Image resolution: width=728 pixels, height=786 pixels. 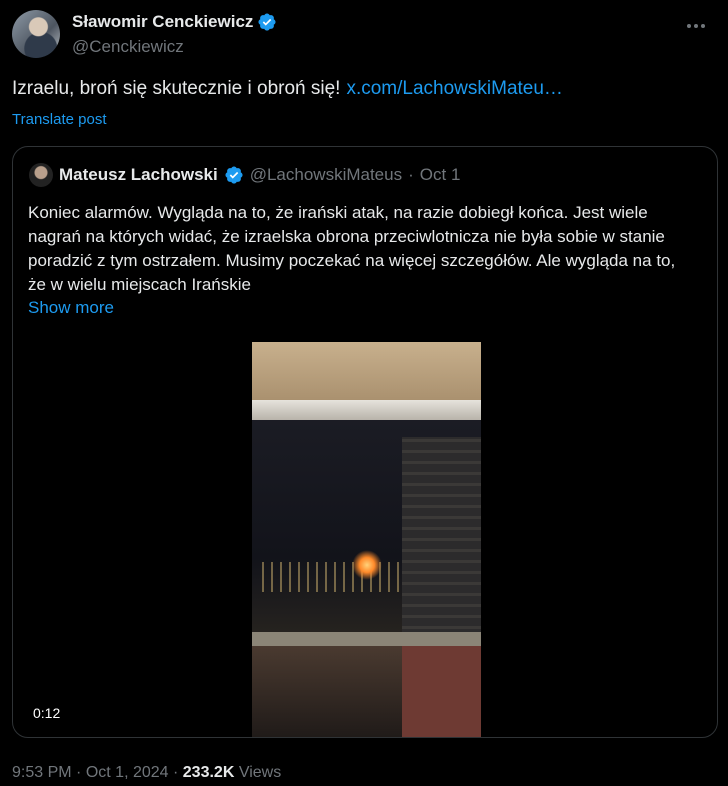 I want to click on quoted-author-name: Mateusz Lachowski, so click(x=138, y=174).